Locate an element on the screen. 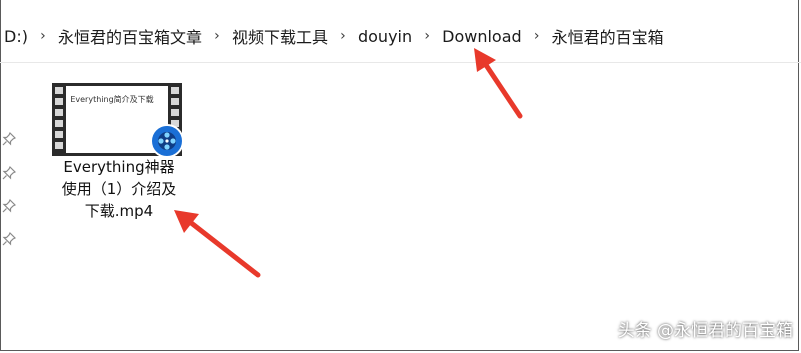  watermark: 头条 @永恒君的百宝箱 is located at coordinates (705, 331).